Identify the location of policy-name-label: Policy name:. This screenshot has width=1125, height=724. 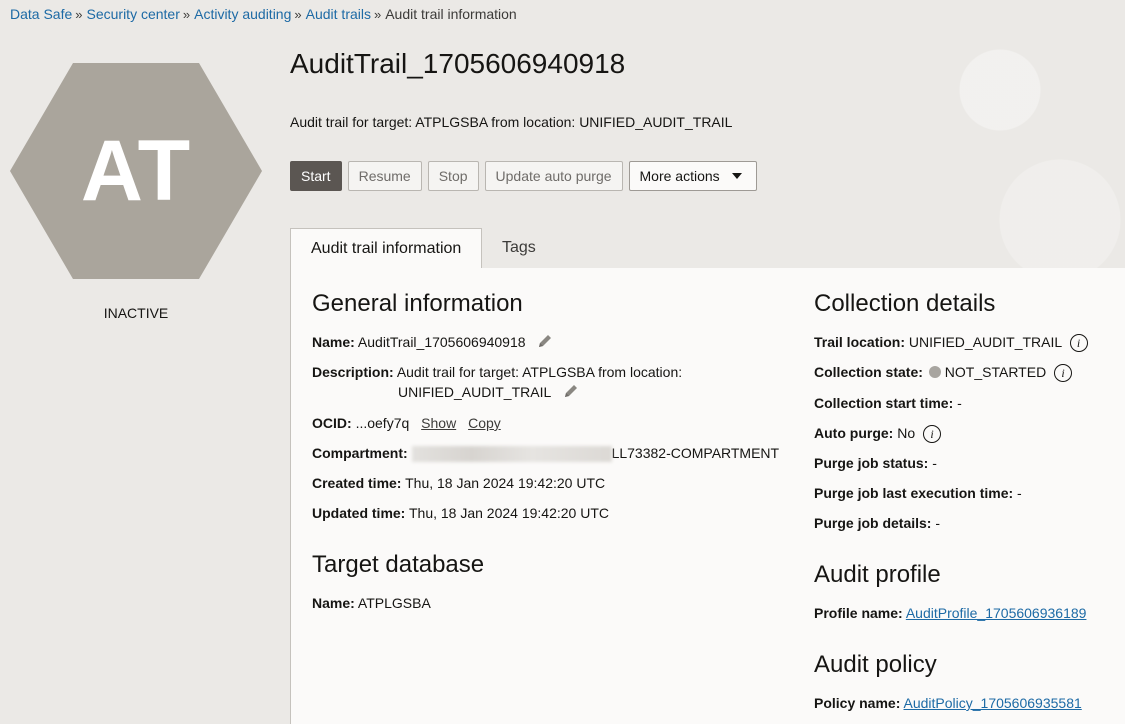
(857, 703).